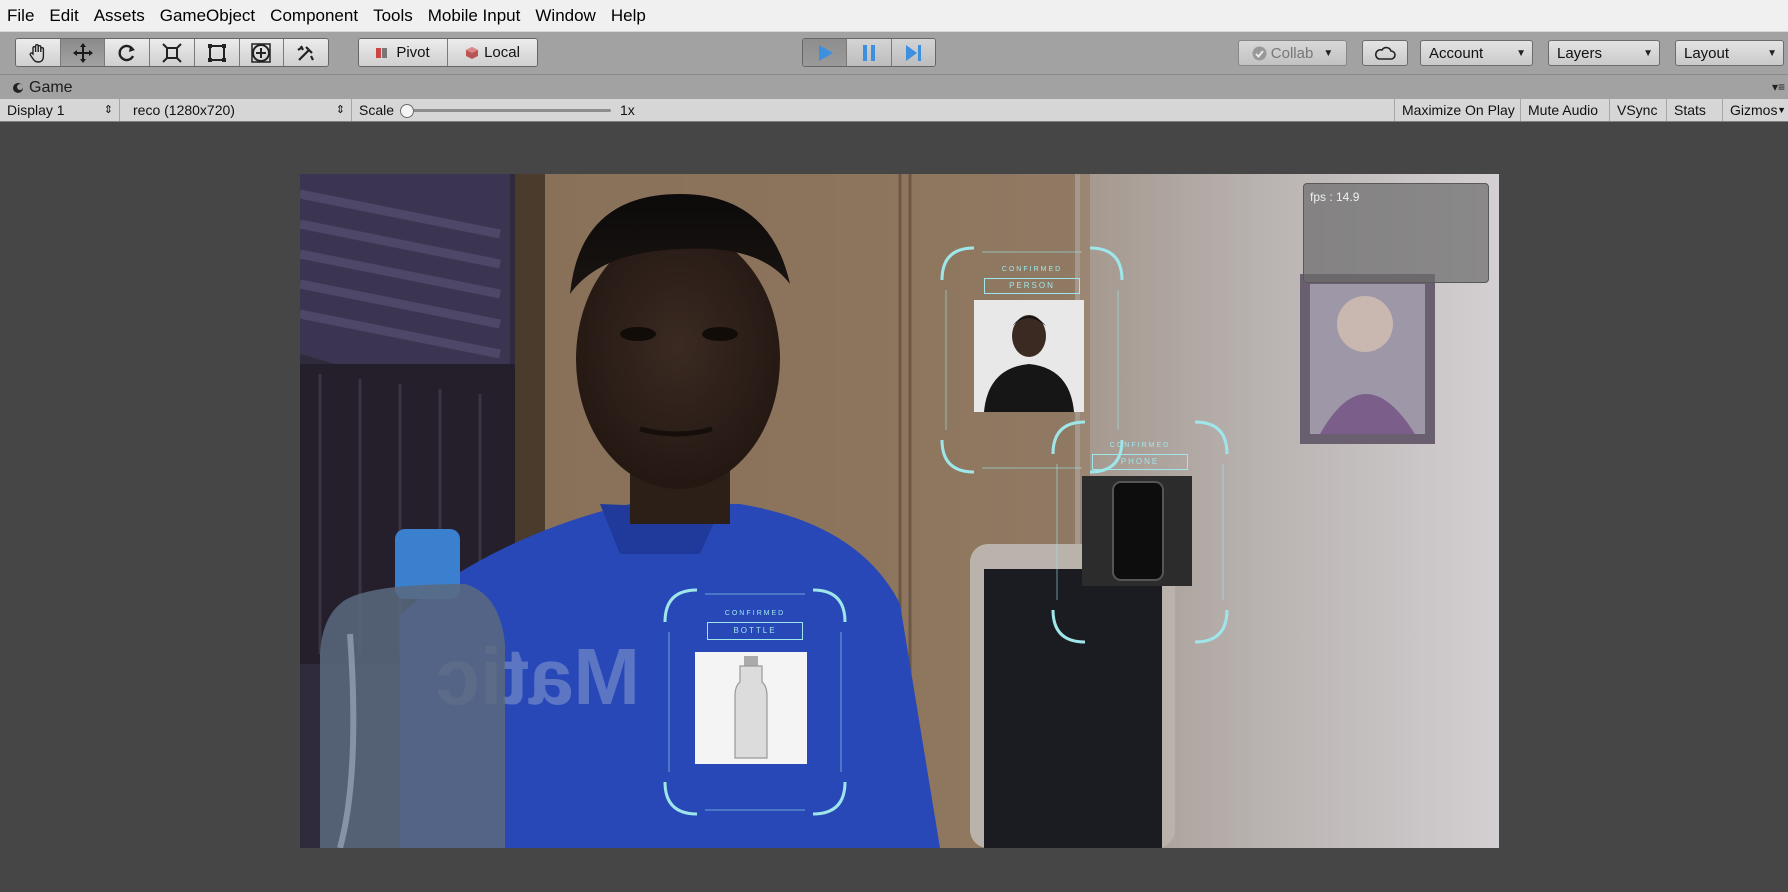  I want to click on pivot-local-group: Pivot Local, so click(448, 52).